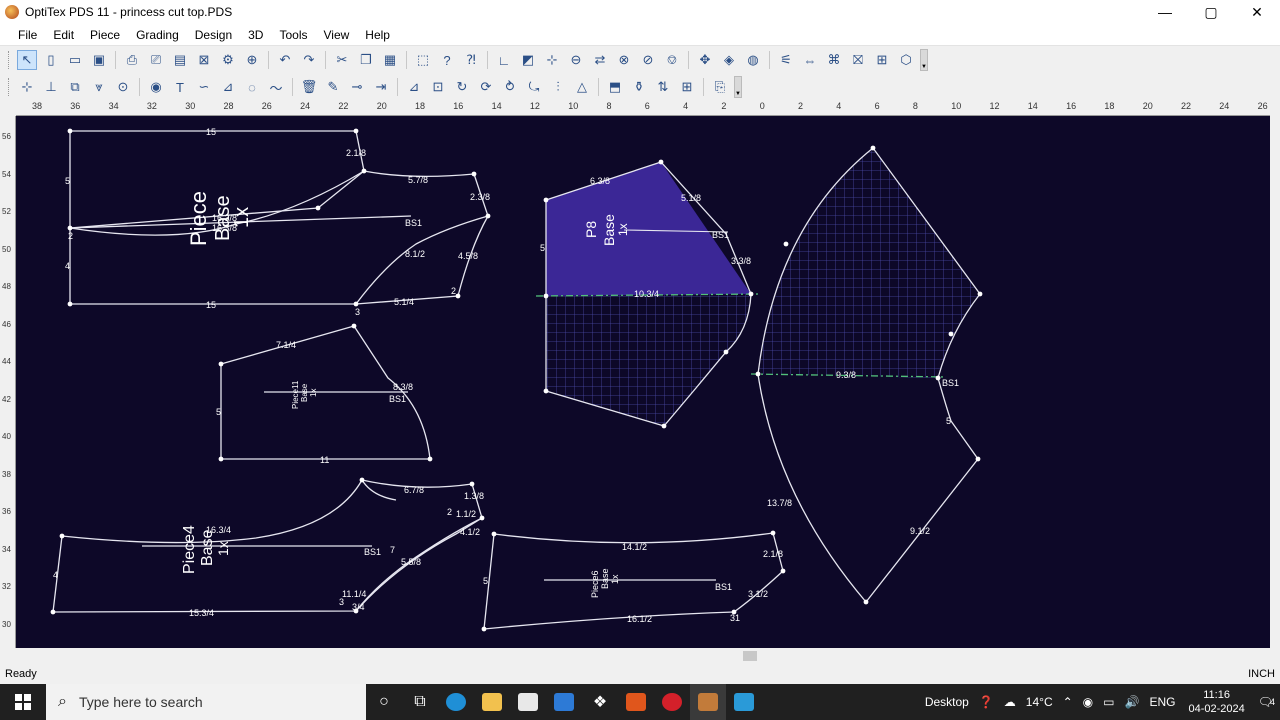 The image size is (1280, 720). I want to click on office-icon, so click(636, 702).